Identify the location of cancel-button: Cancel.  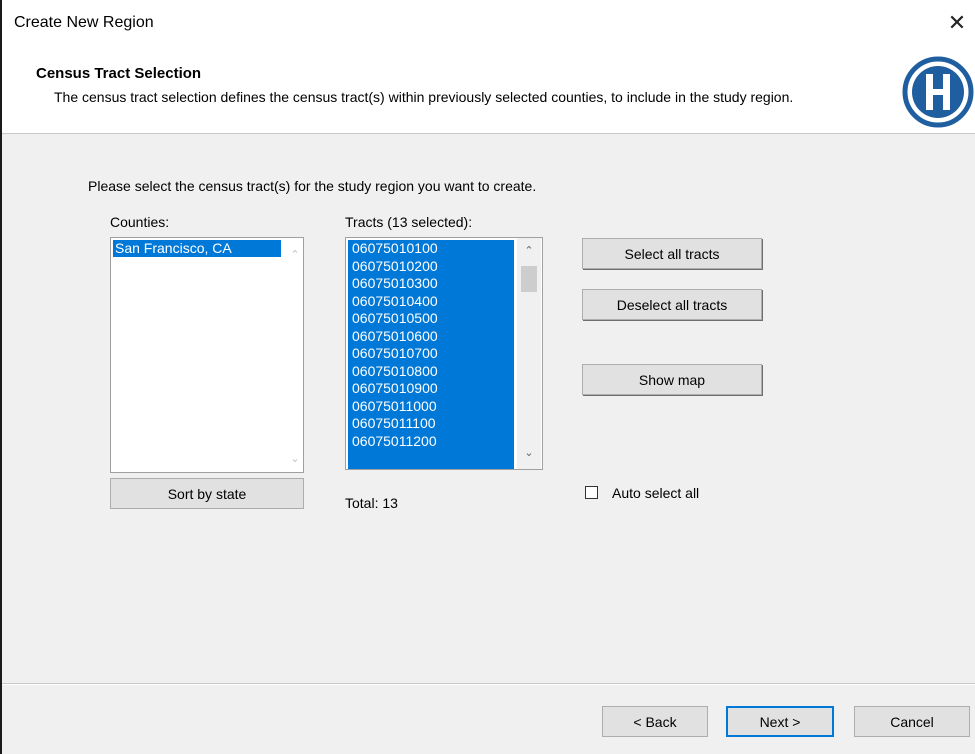
(912, 721).